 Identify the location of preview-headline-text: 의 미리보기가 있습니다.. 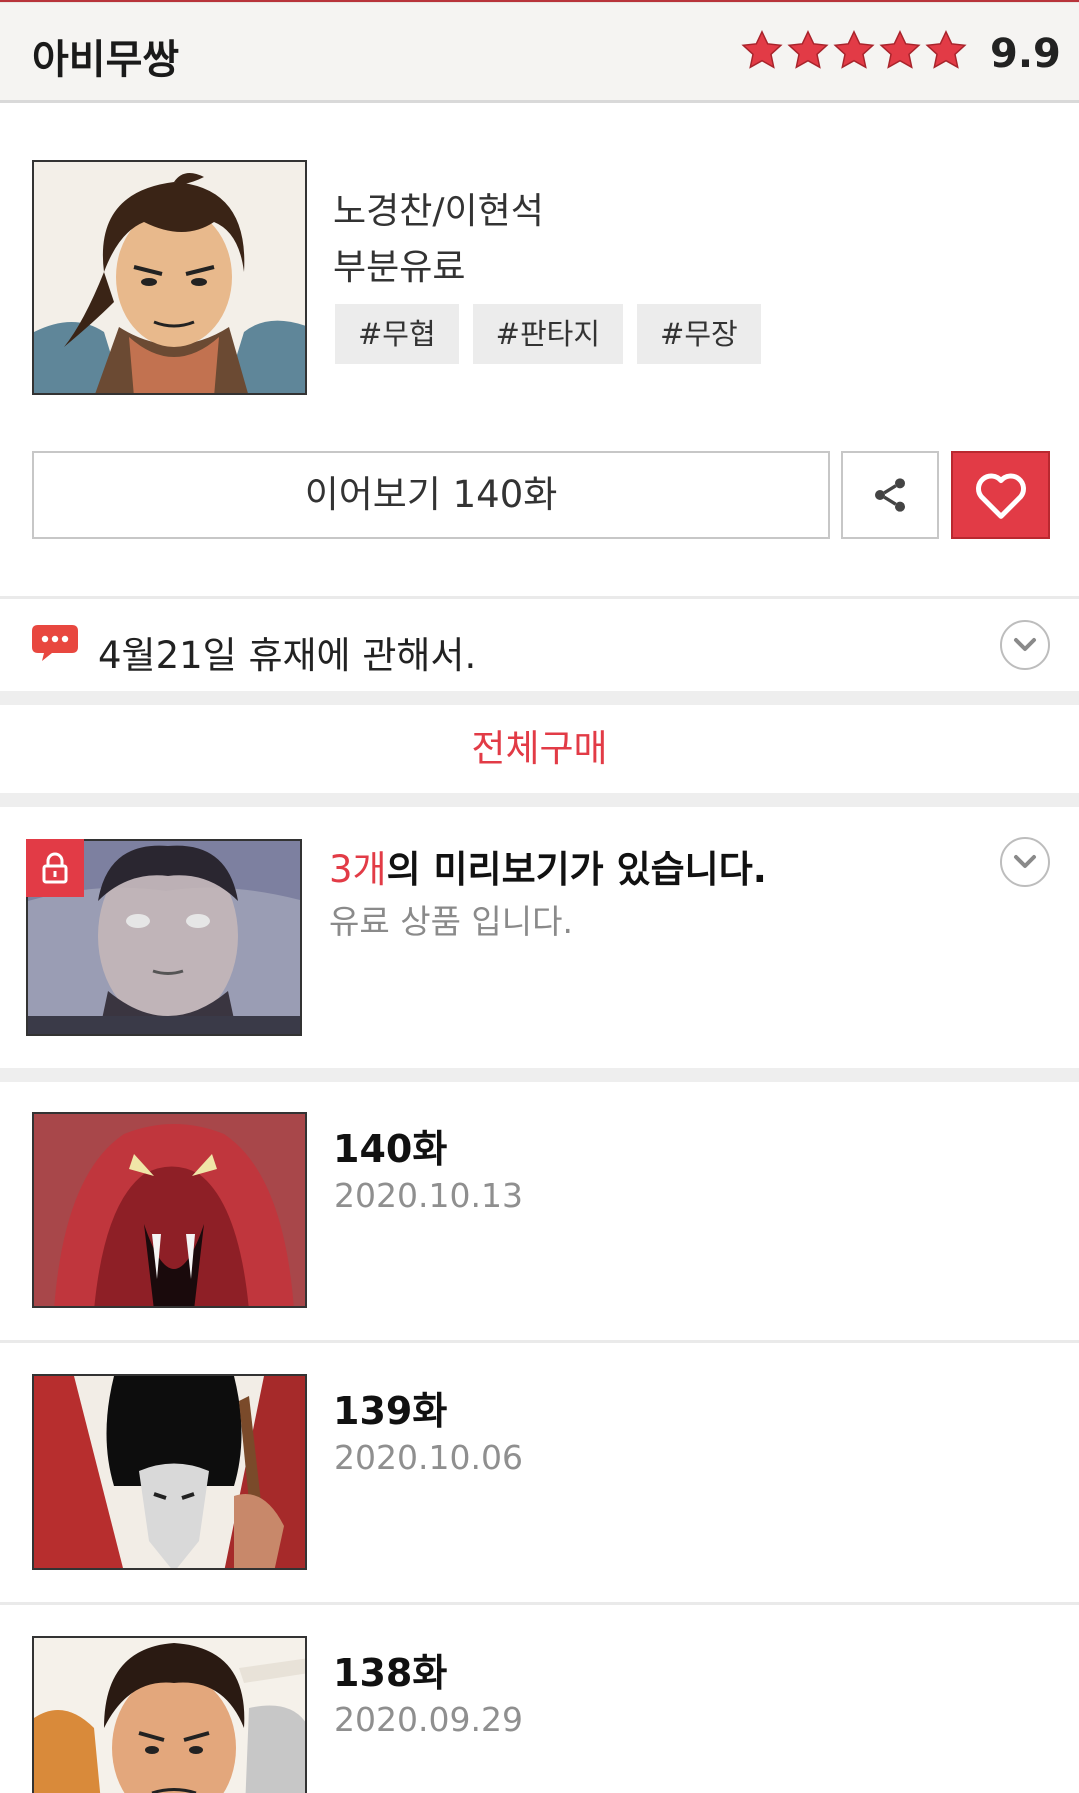
(576, 869).